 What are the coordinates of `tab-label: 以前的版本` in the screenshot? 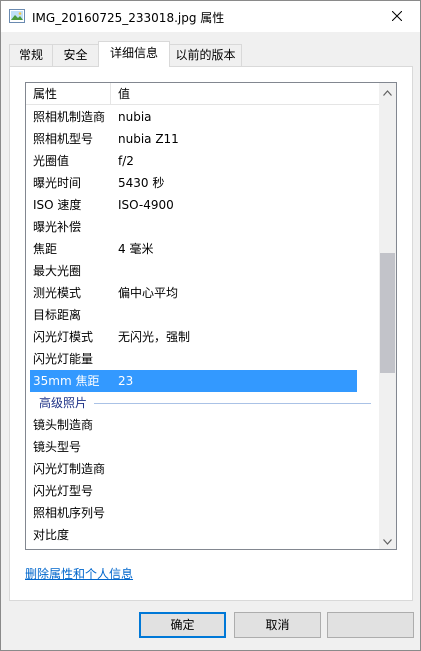 It's located at (205, 55).